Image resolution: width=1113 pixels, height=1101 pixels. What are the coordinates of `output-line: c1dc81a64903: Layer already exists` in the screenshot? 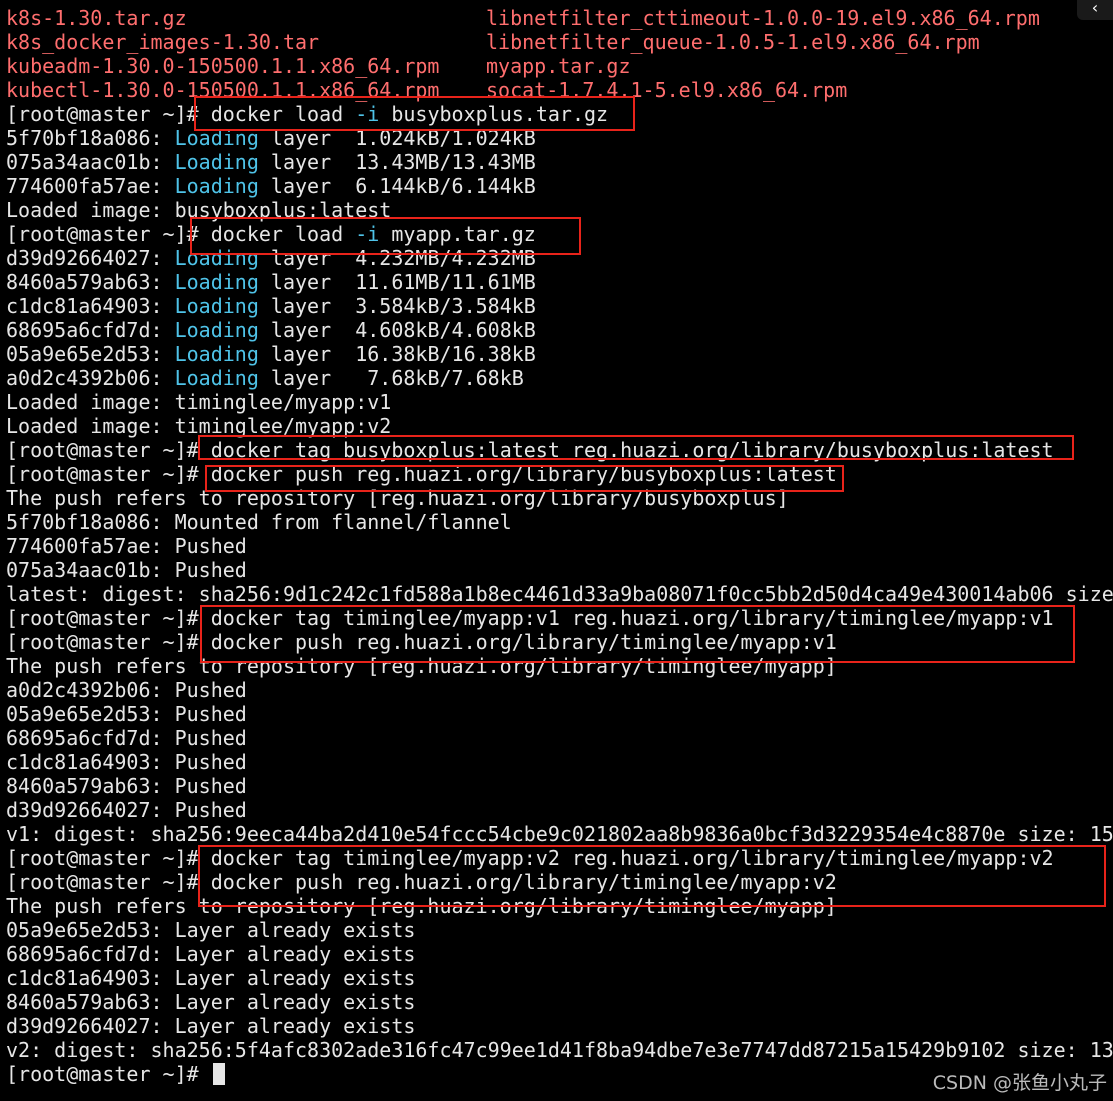 It's located at (211, 978).